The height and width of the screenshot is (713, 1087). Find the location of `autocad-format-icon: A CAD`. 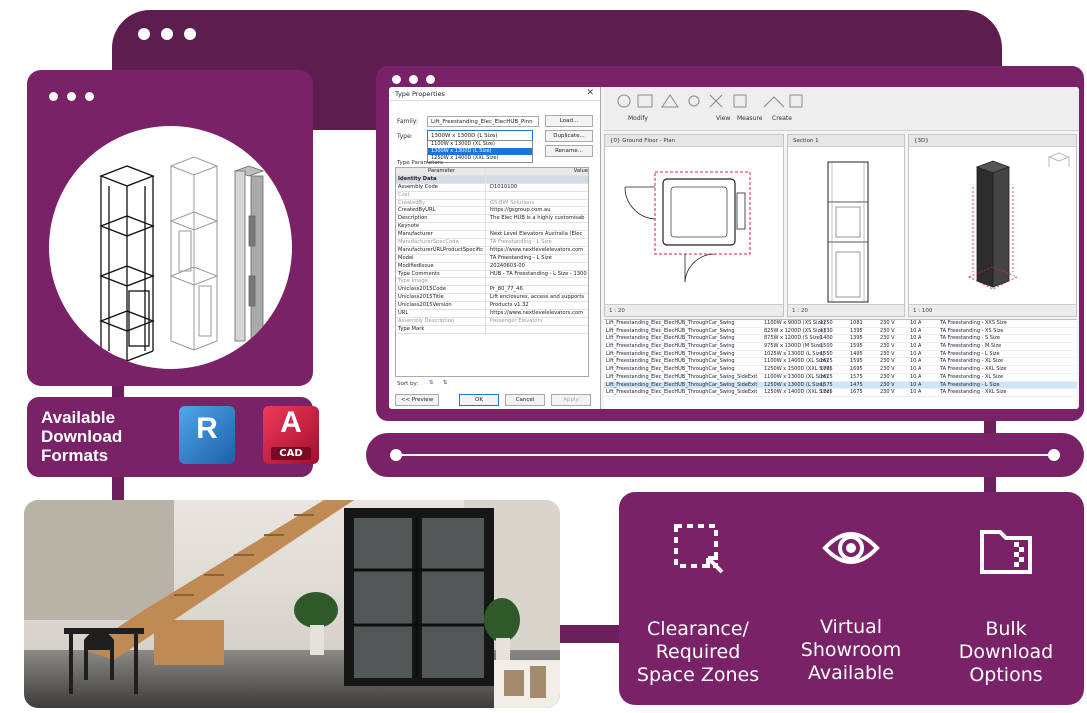

autocad-format-icon: A CAD is located at coordinates (291, 435).